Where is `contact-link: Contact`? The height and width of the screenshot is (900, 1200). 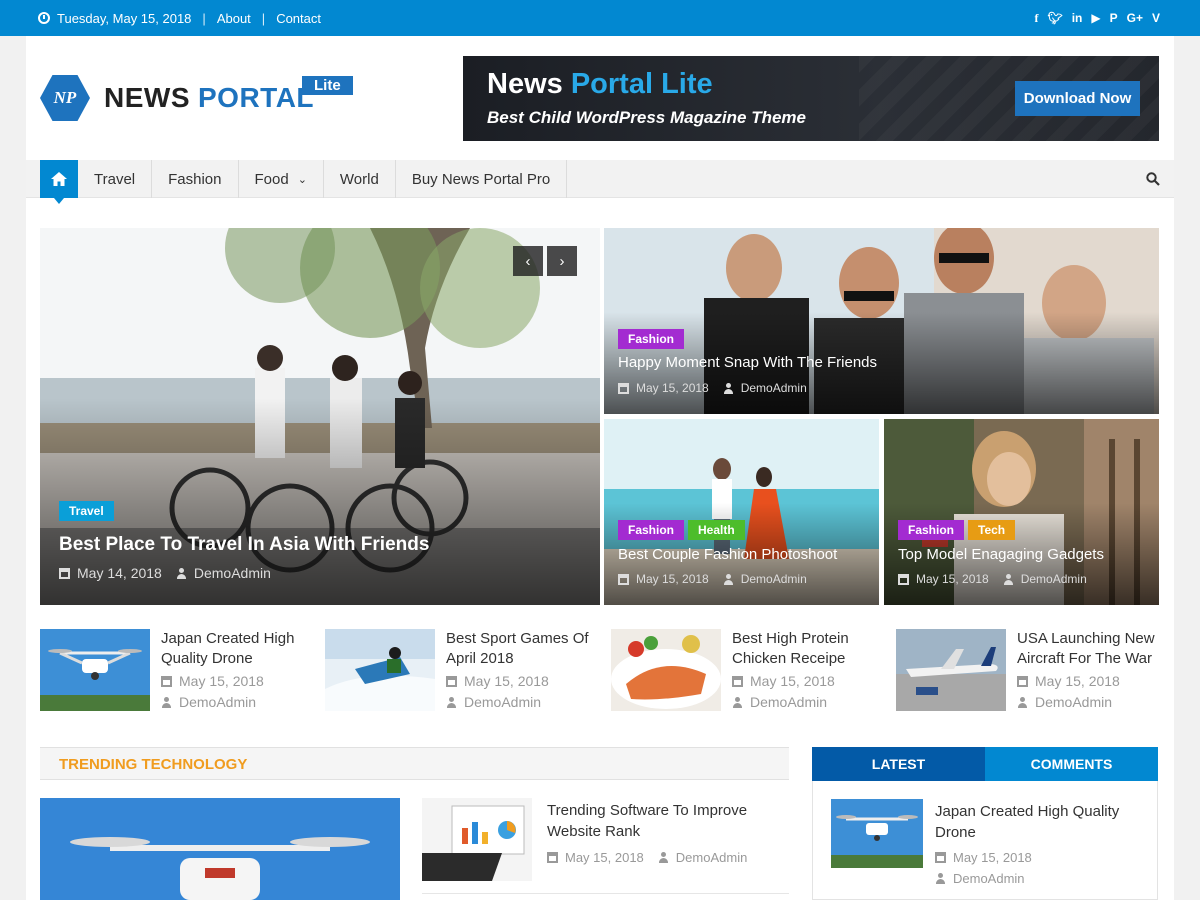 contact-link: Contact is located at coordinates (298, 18).